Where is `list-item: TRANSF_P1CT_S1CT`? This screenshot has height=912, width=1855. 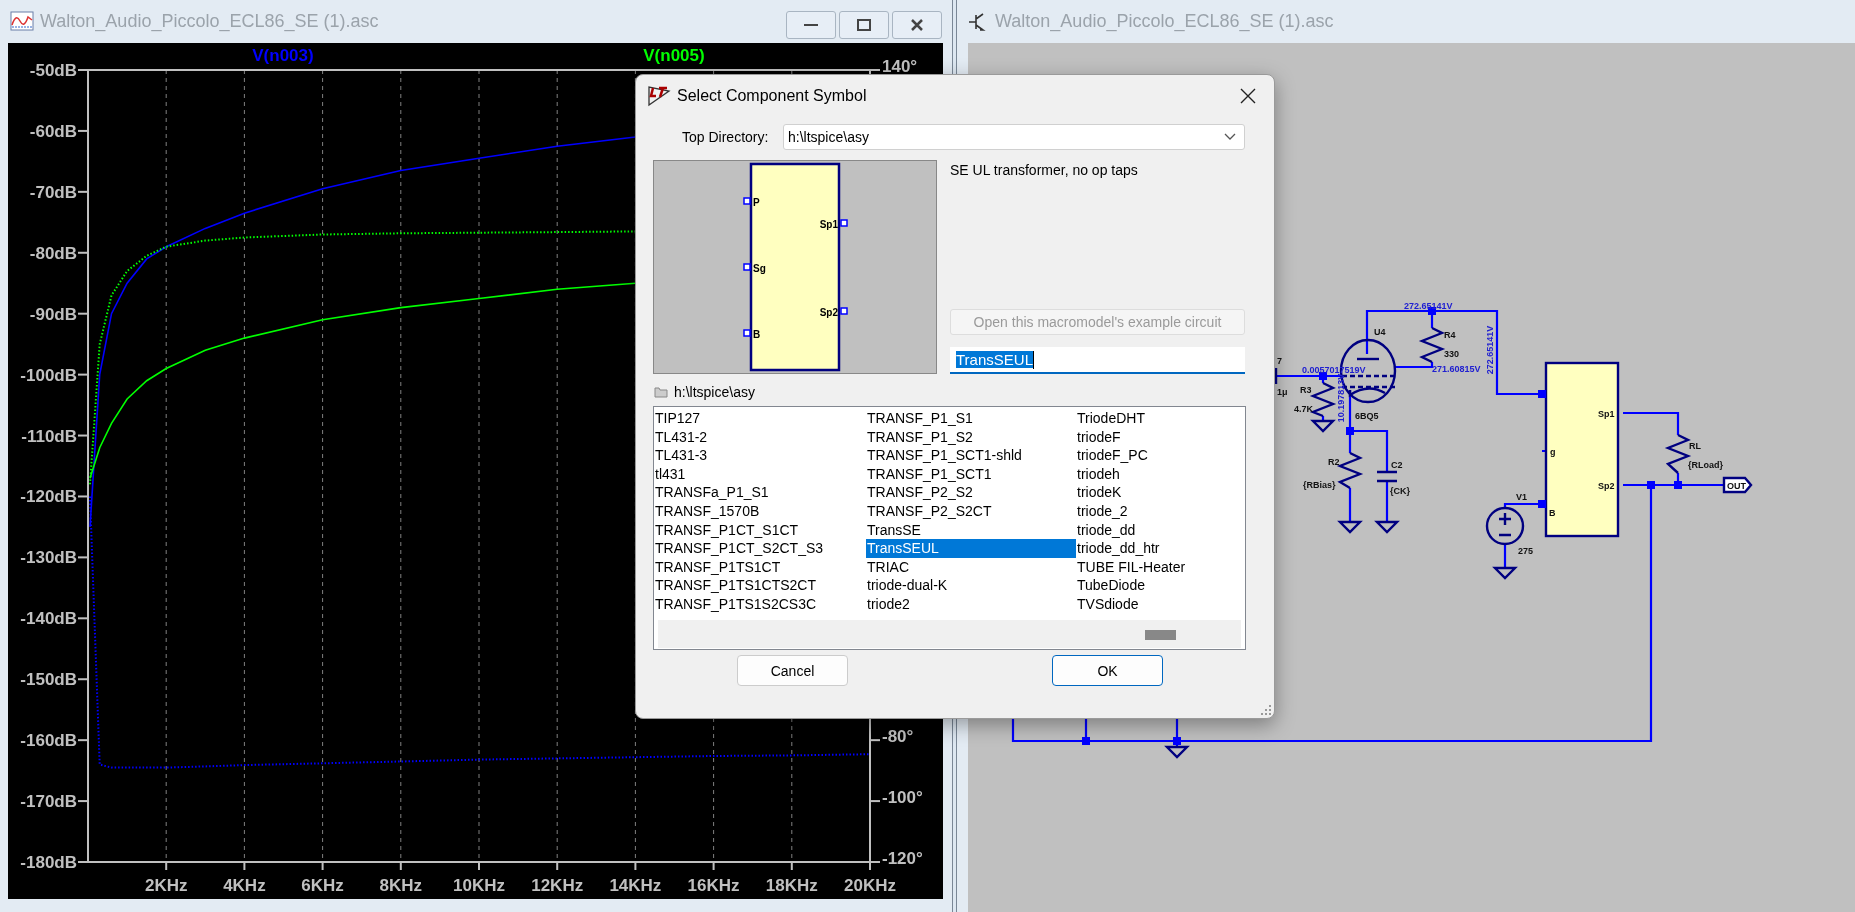 list-item: TRANSF_P1CT_S1CT is located at coordinates (760, 530).